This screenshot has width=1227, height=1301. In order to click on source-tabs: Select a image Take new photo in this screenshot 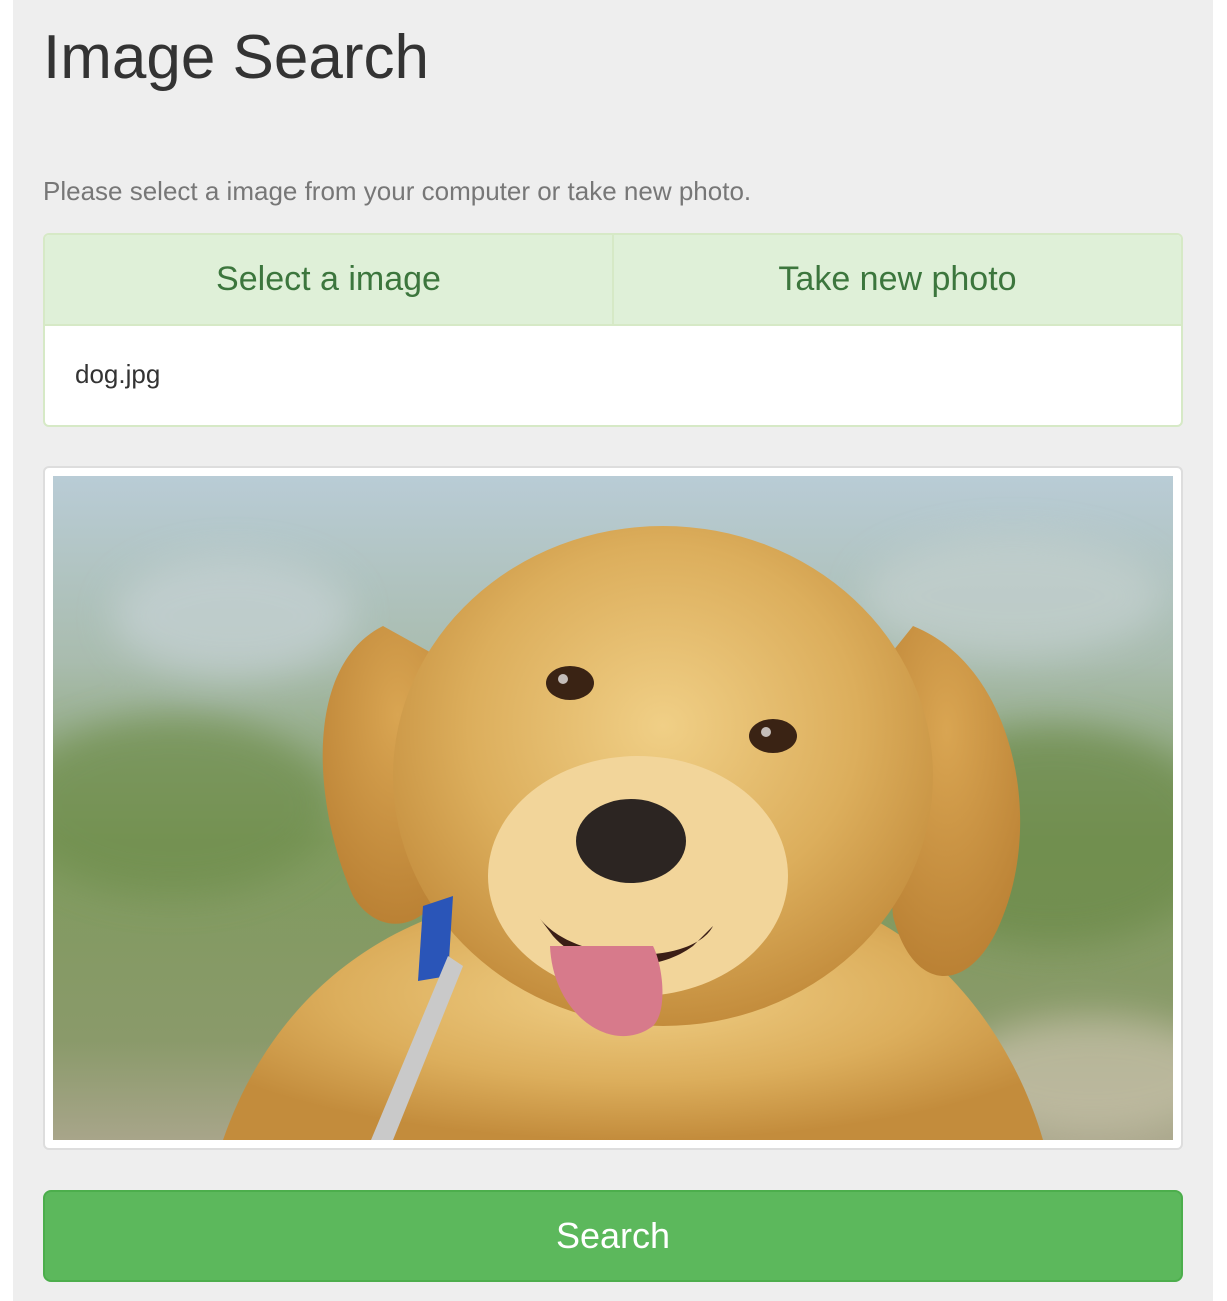, I will do `click(613, 280)`.